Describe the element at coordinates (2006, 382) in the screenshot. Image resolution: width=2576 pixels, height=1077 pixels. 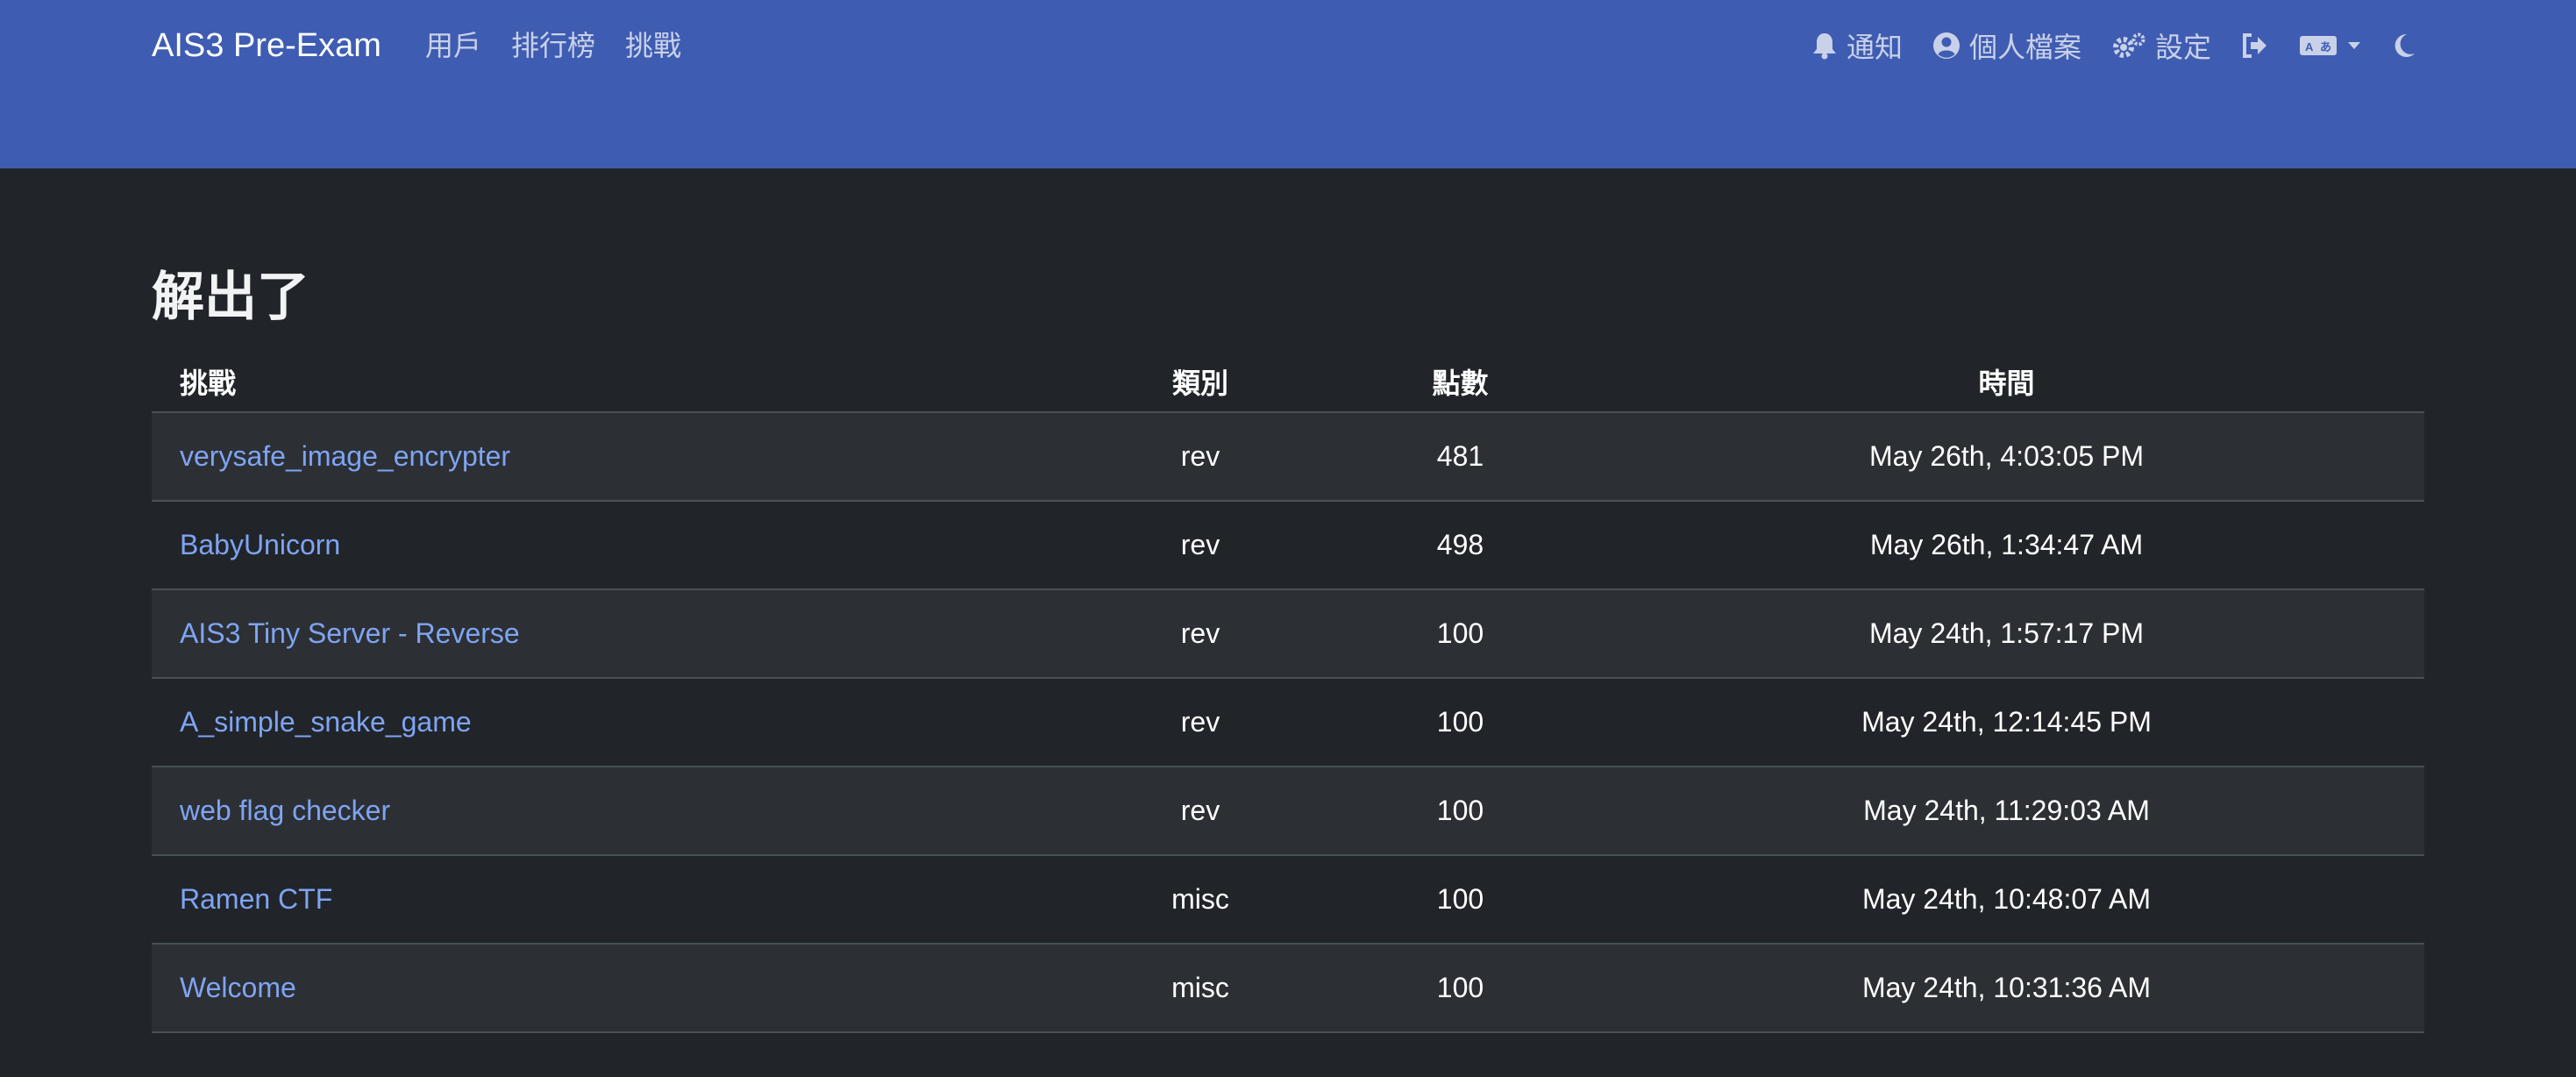
I see `header-time: 時間` at that location.